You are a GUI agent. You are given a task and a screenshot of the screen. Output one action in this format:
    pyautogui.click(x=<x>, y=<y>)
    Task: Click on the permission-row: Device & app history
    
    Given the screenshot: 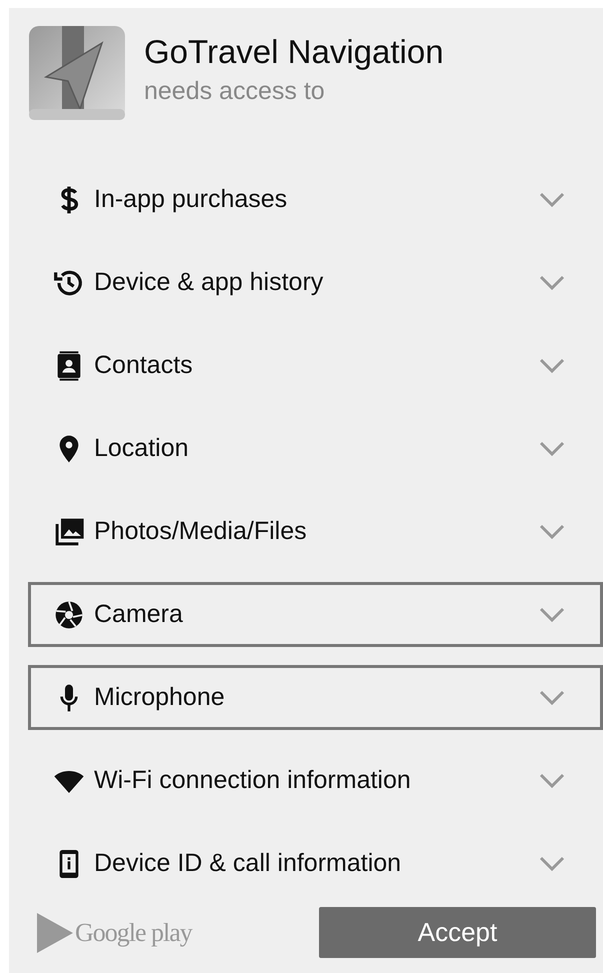 What is the action you would take?
    pyautogui.click(x=315, y=282)
    